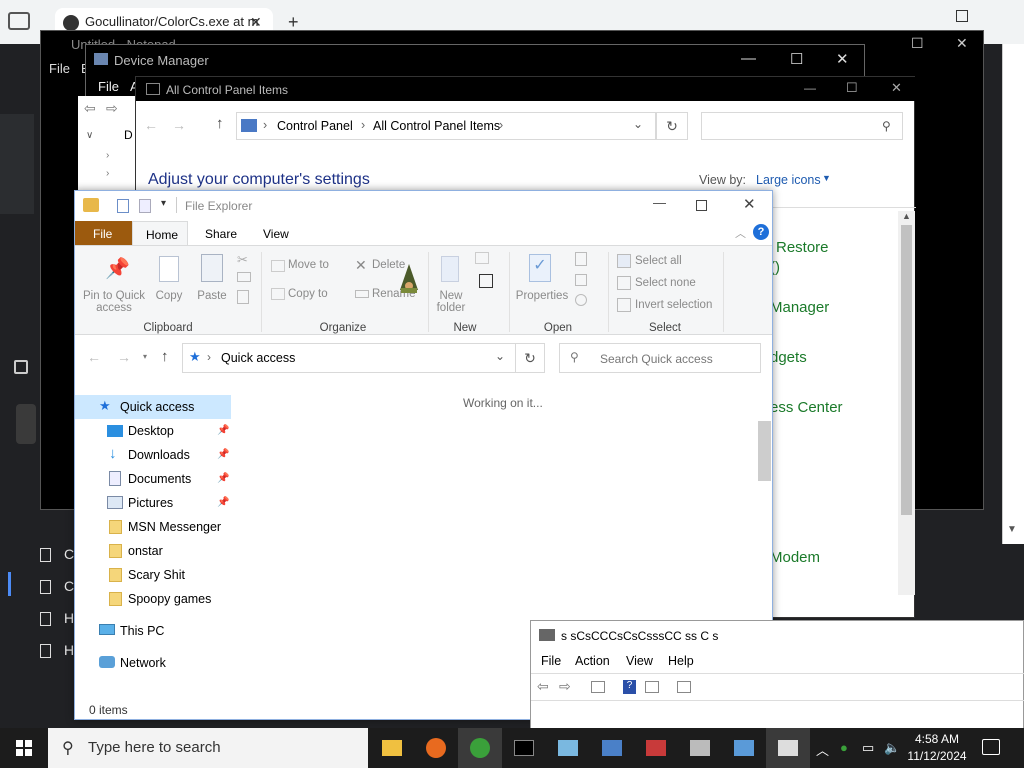 The width and height of the screenshot is (1024, 768). What do you see at coordinates (565, 686) in the screenshot?
I see `forward-icon: ⇨` at bounding box center [565, 686].